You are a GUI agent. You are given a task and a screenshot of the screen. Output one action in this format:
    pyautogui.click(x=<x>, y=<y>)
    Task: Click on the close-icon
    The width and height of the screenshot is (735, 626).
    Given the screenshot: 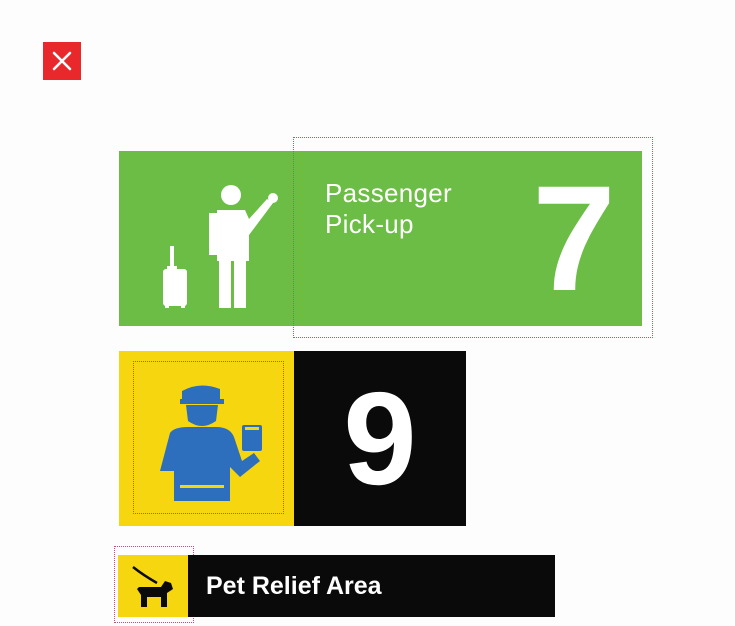 What is the action you would take?
    pyautogui.click(x=62, y=61)
    